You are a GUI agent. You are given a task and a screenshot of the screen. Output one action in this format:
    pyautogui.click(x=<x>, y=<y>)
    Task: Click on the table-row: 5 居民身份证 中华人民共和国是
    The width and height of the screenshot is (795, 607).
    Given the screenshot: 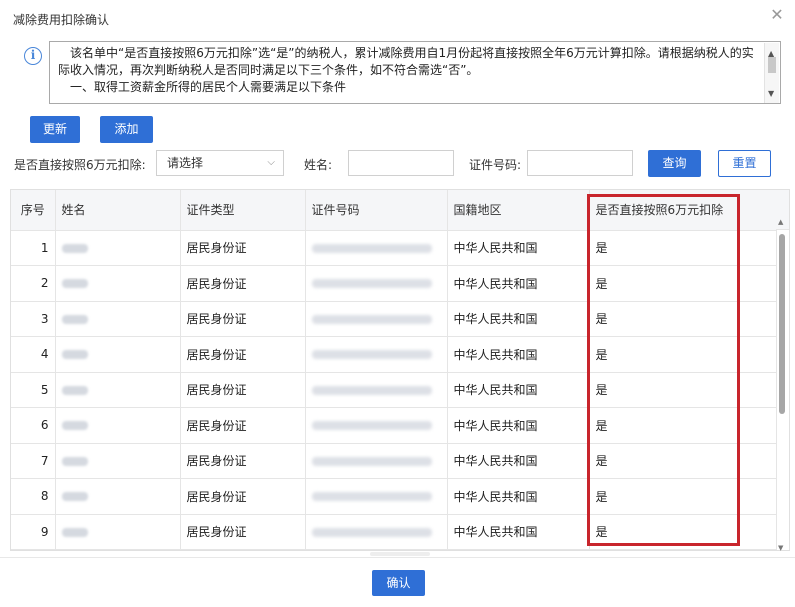 What is the action you would take?
    pyautogui.click(x=394, y=390)
    